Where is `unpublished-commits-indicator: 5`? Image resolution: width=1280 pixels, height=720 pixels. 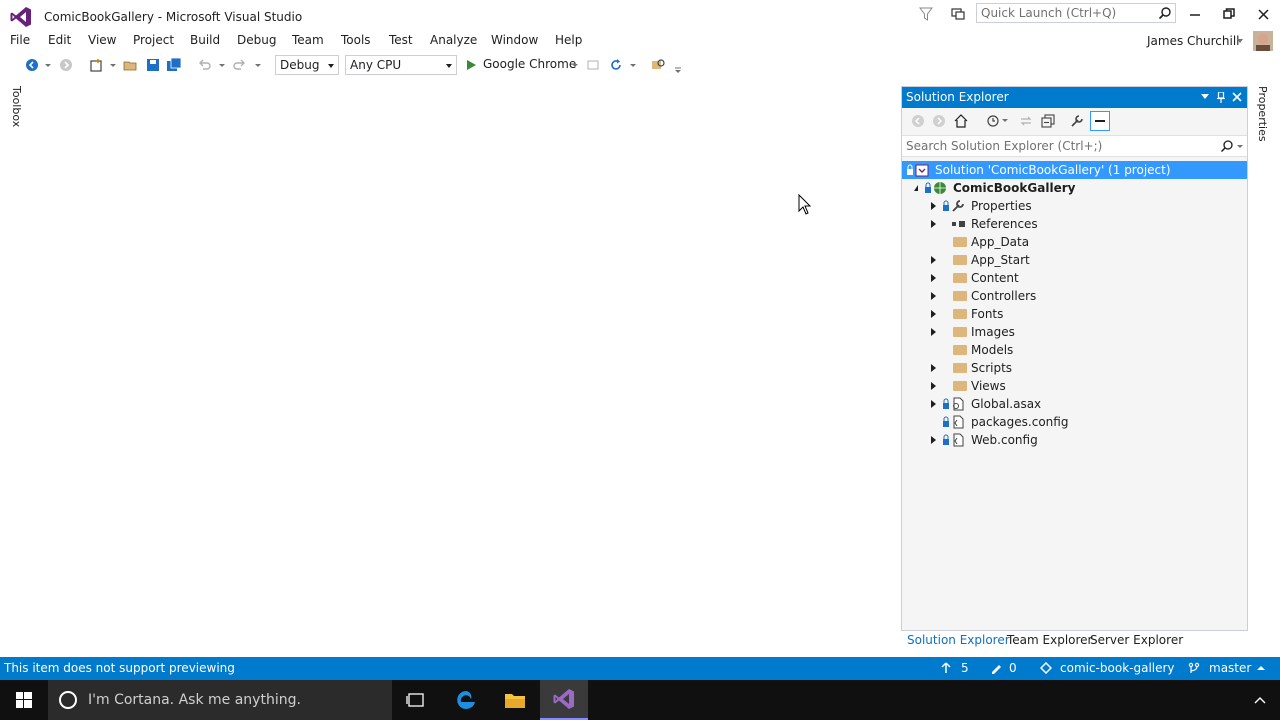 unpublished-commits-indicator: 5 is located at coordinates (955, 668).